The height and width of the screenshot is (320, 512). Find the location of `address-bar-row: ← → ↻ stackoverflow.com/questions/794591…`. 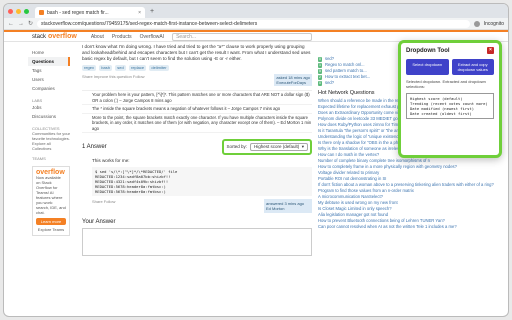

address-bar-row: ← → ↻ stackoverflow.com/questions/794591… is located at coordinates (256, 24).